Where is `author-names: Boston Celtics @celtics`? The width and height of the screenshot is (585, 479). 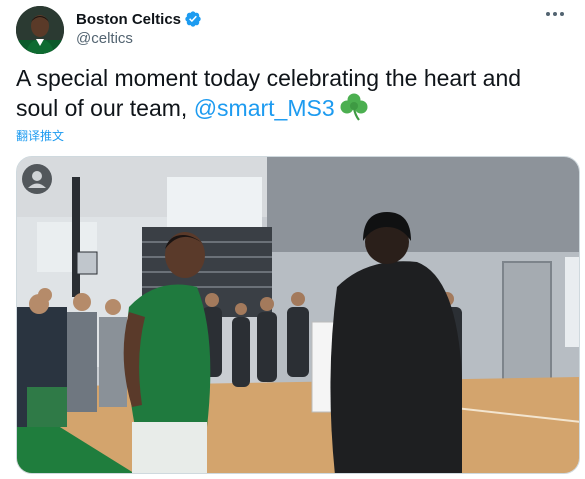
author-names: Boston Celtics @celtics is located at coordinates (139, 27).